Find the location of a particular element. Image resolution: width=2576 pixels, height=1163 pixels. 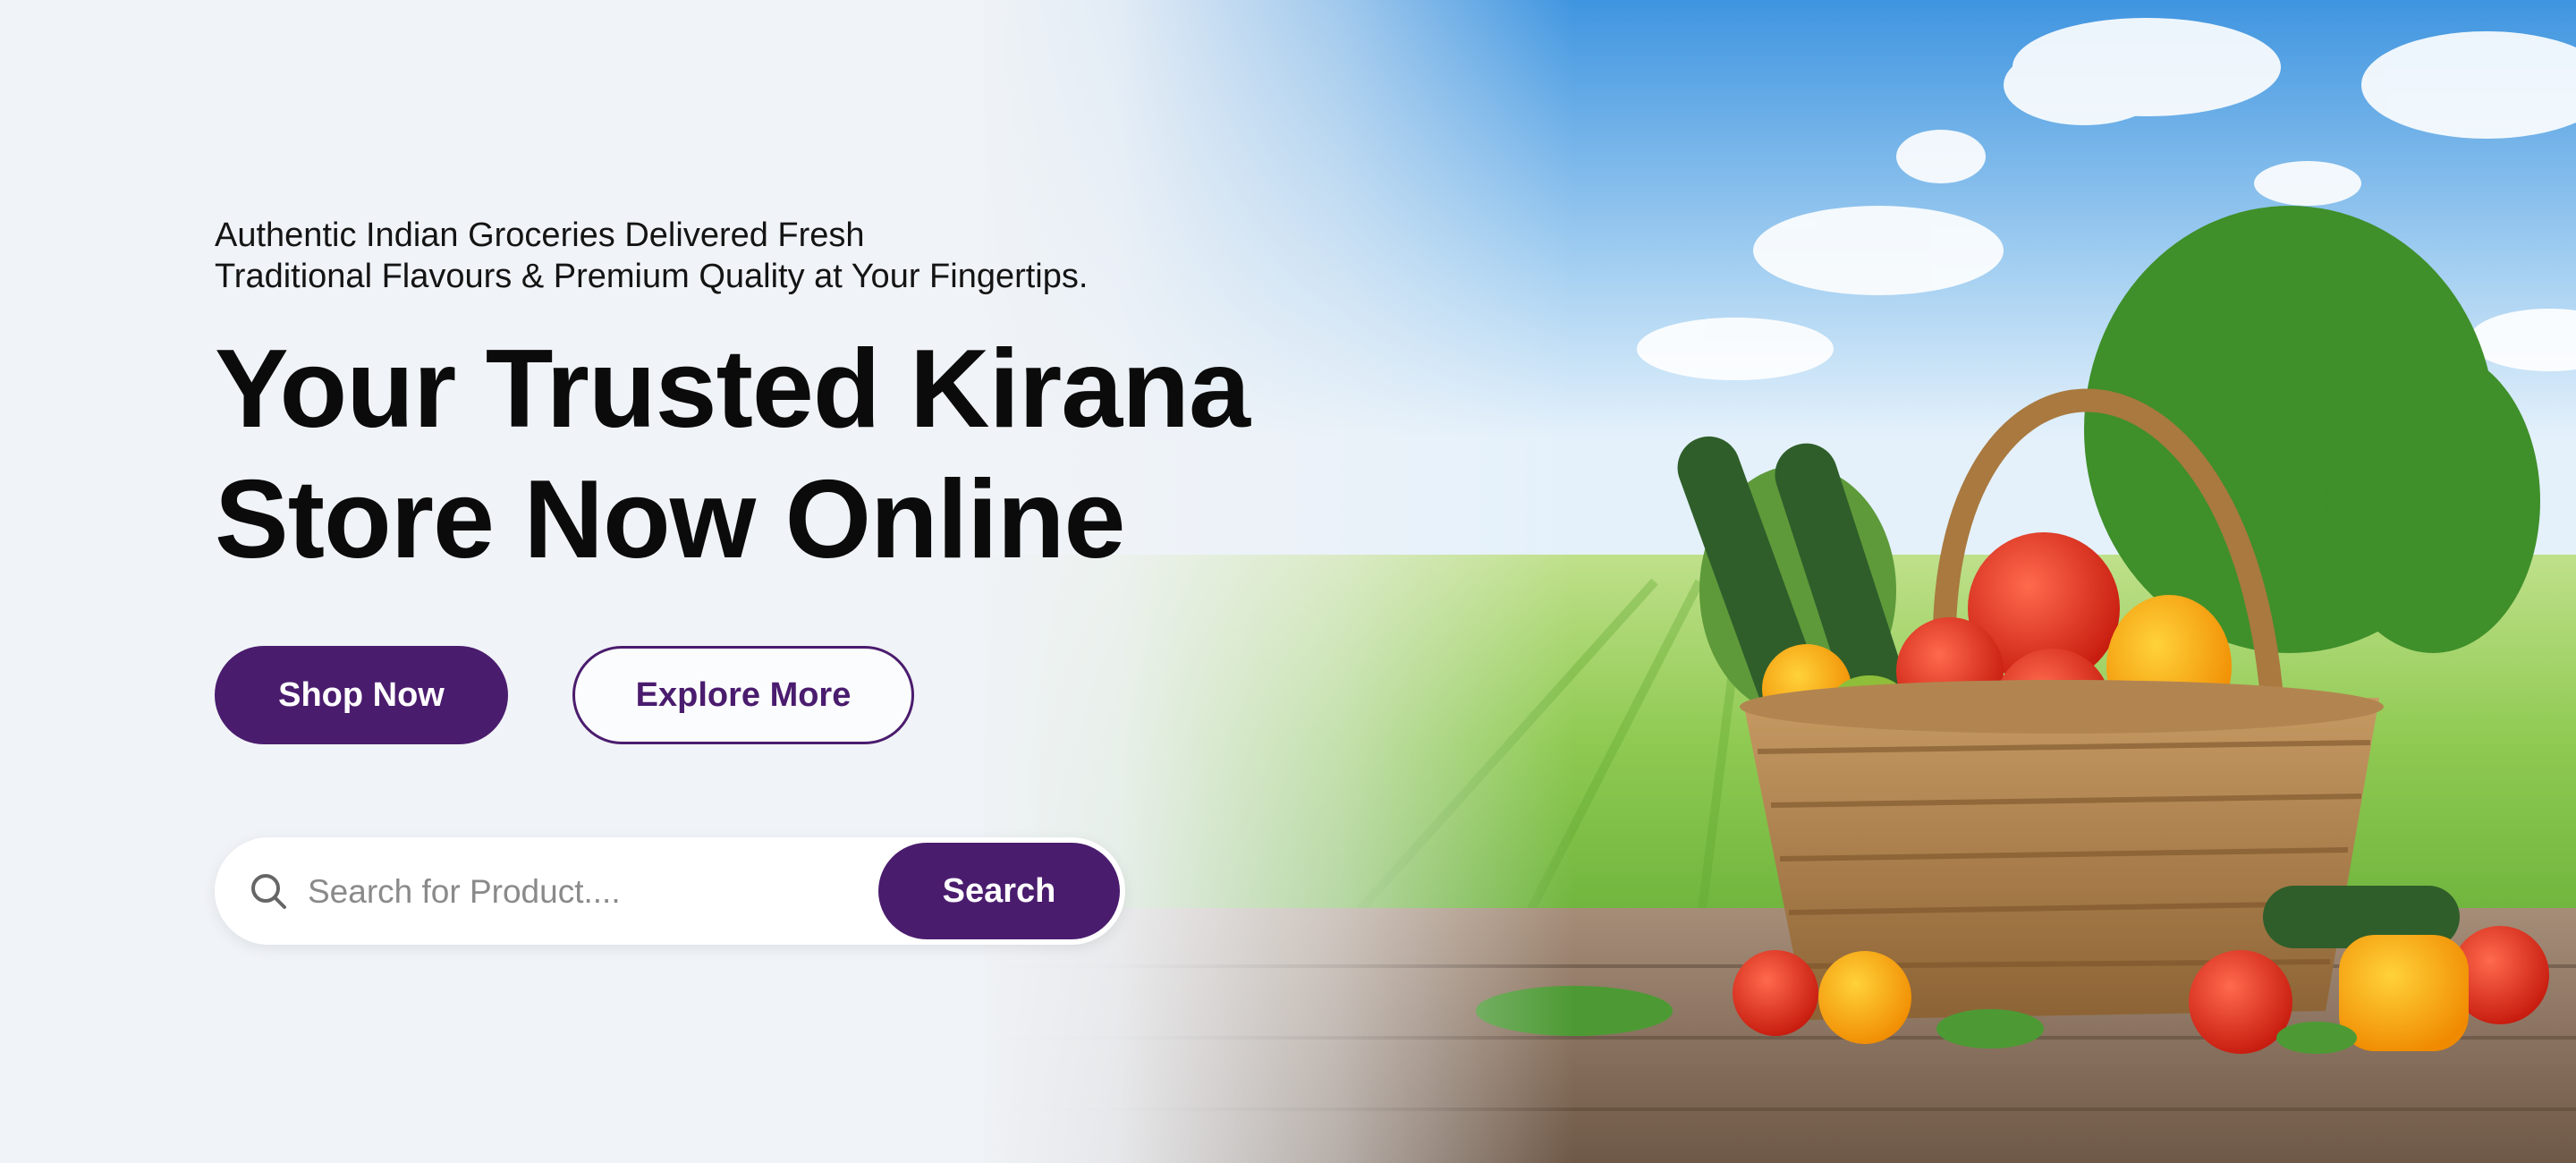

shop-now-button: Shop Now is located at coordinates (361, 695).